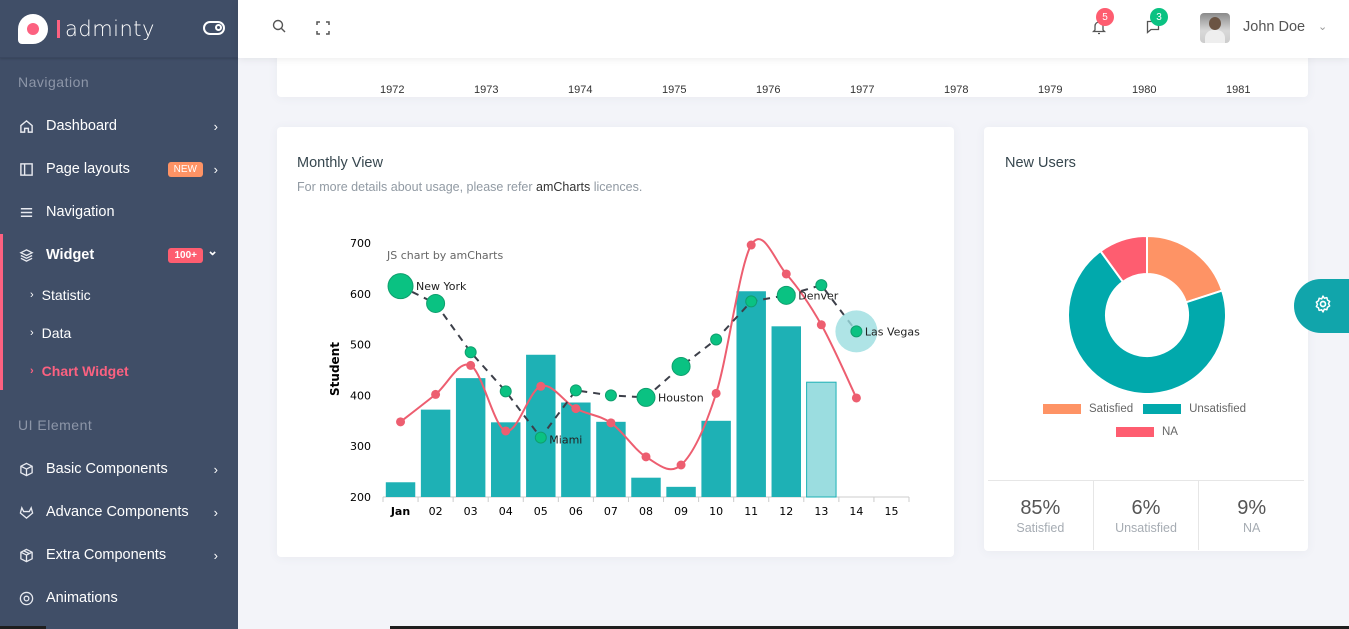 This screenshot has width=1349, height=629. What do you see at coordinates (1322, 26) in the screenshot?
I see `chevron-down-icon: ⌄` at bounding box center [1322, 26].